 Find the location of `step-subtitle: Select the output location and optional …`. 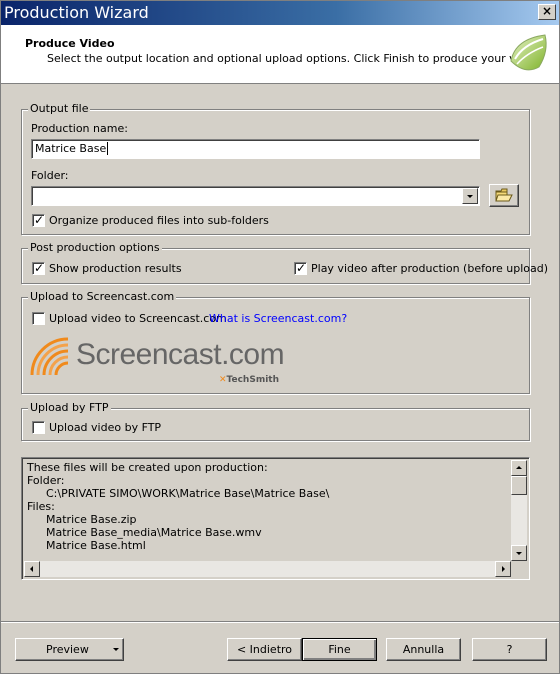

step-subtitle: Select the output location and optional … is located at coordinates (295, 58).